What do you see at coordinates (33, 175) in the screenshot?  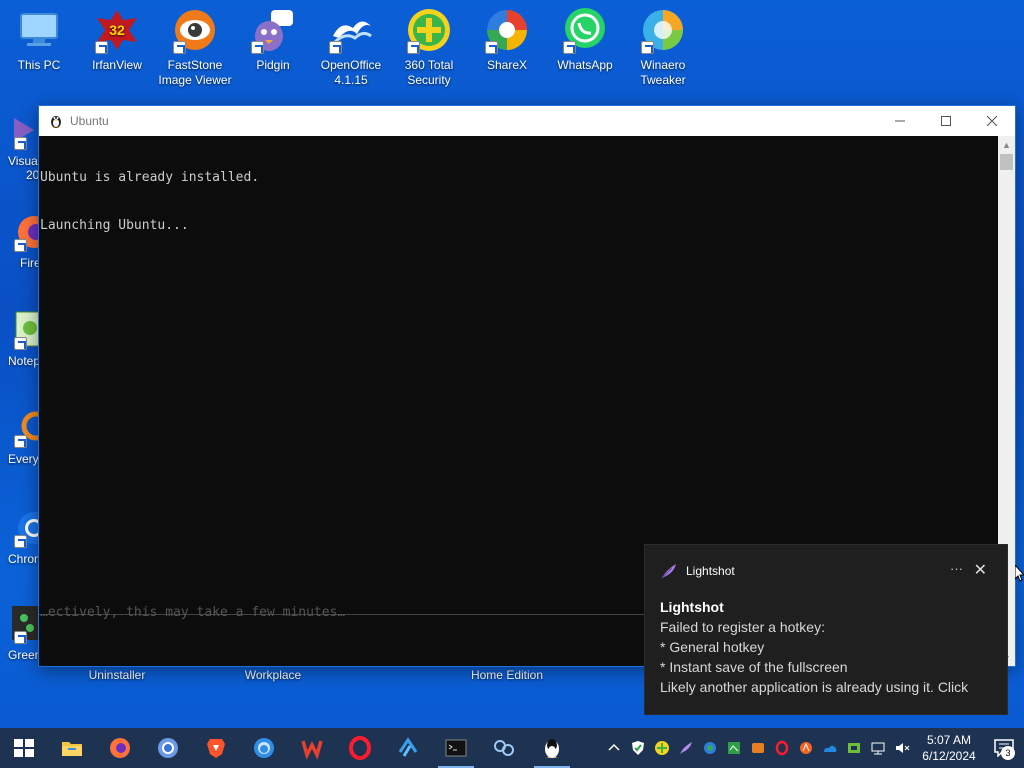 I see `desktop-icon-label-2: 20` at bounding box center [33, 175].